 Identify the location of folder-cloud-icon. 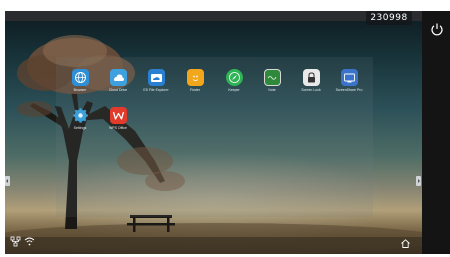
(156, 77).